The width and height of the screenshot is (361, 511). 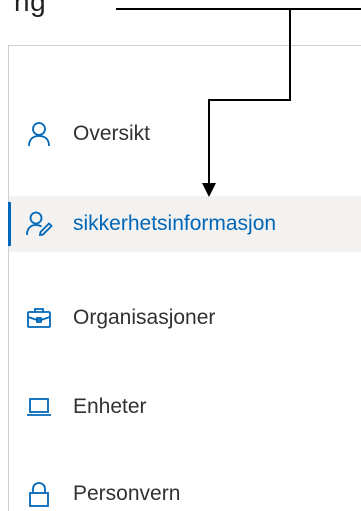 I want to click on nav-item-organizations: Organisasjoner, so click(x=185, y=318).